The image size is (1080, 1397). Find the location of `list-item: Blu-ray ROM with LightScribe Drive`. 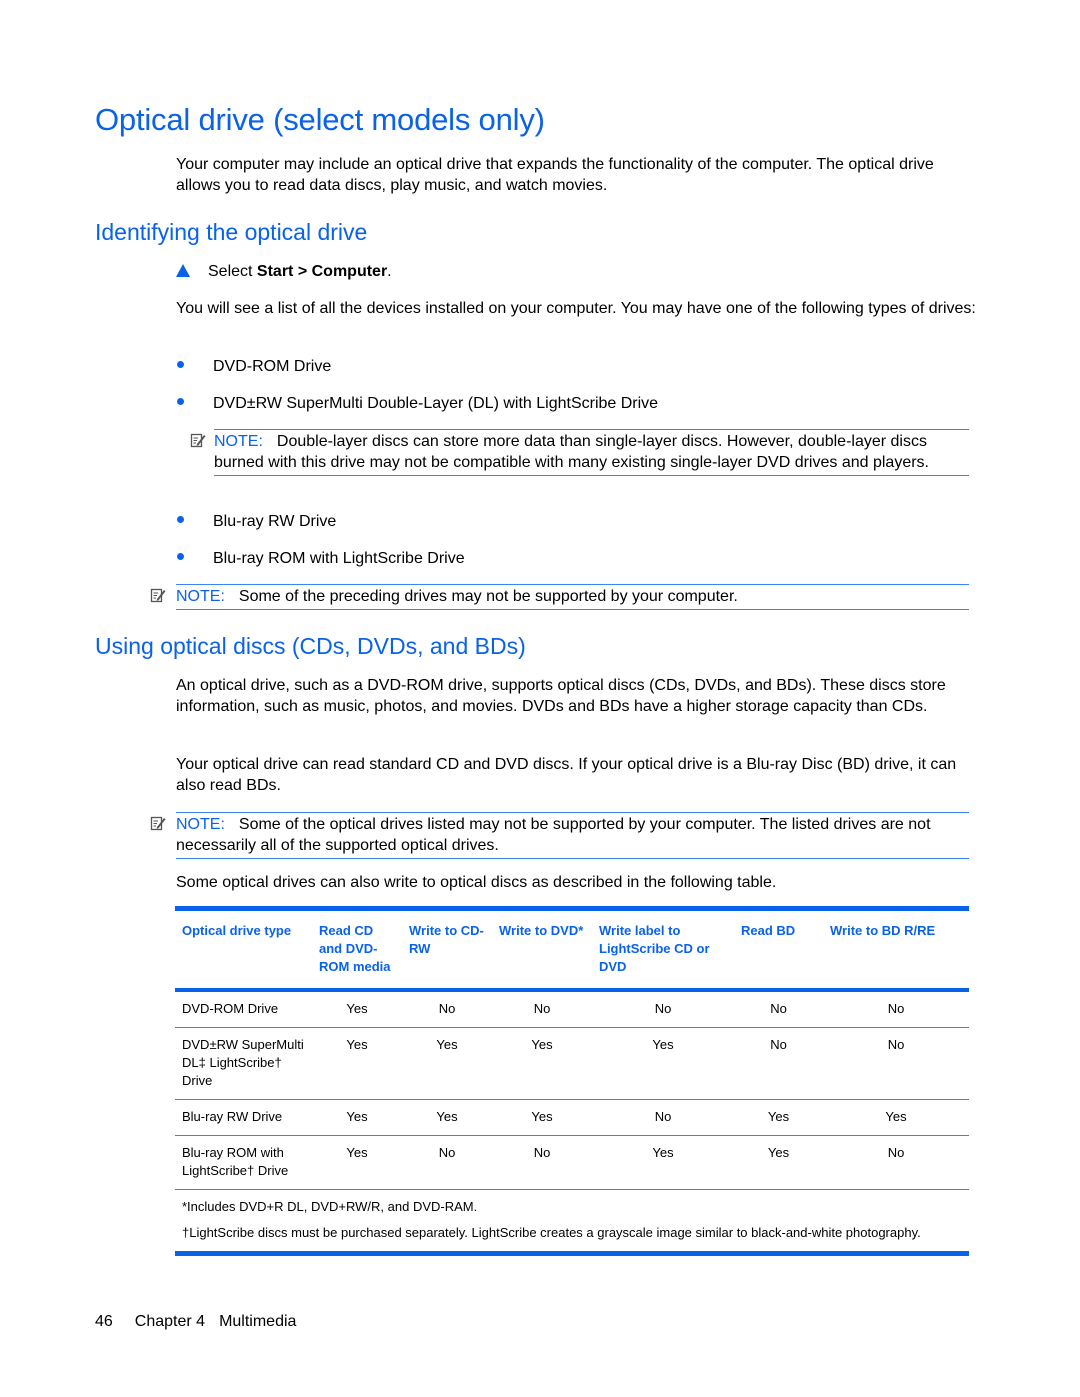

list-item: Blu-ray ROM with LightScribe Drive is located at coordinates (320, 558).